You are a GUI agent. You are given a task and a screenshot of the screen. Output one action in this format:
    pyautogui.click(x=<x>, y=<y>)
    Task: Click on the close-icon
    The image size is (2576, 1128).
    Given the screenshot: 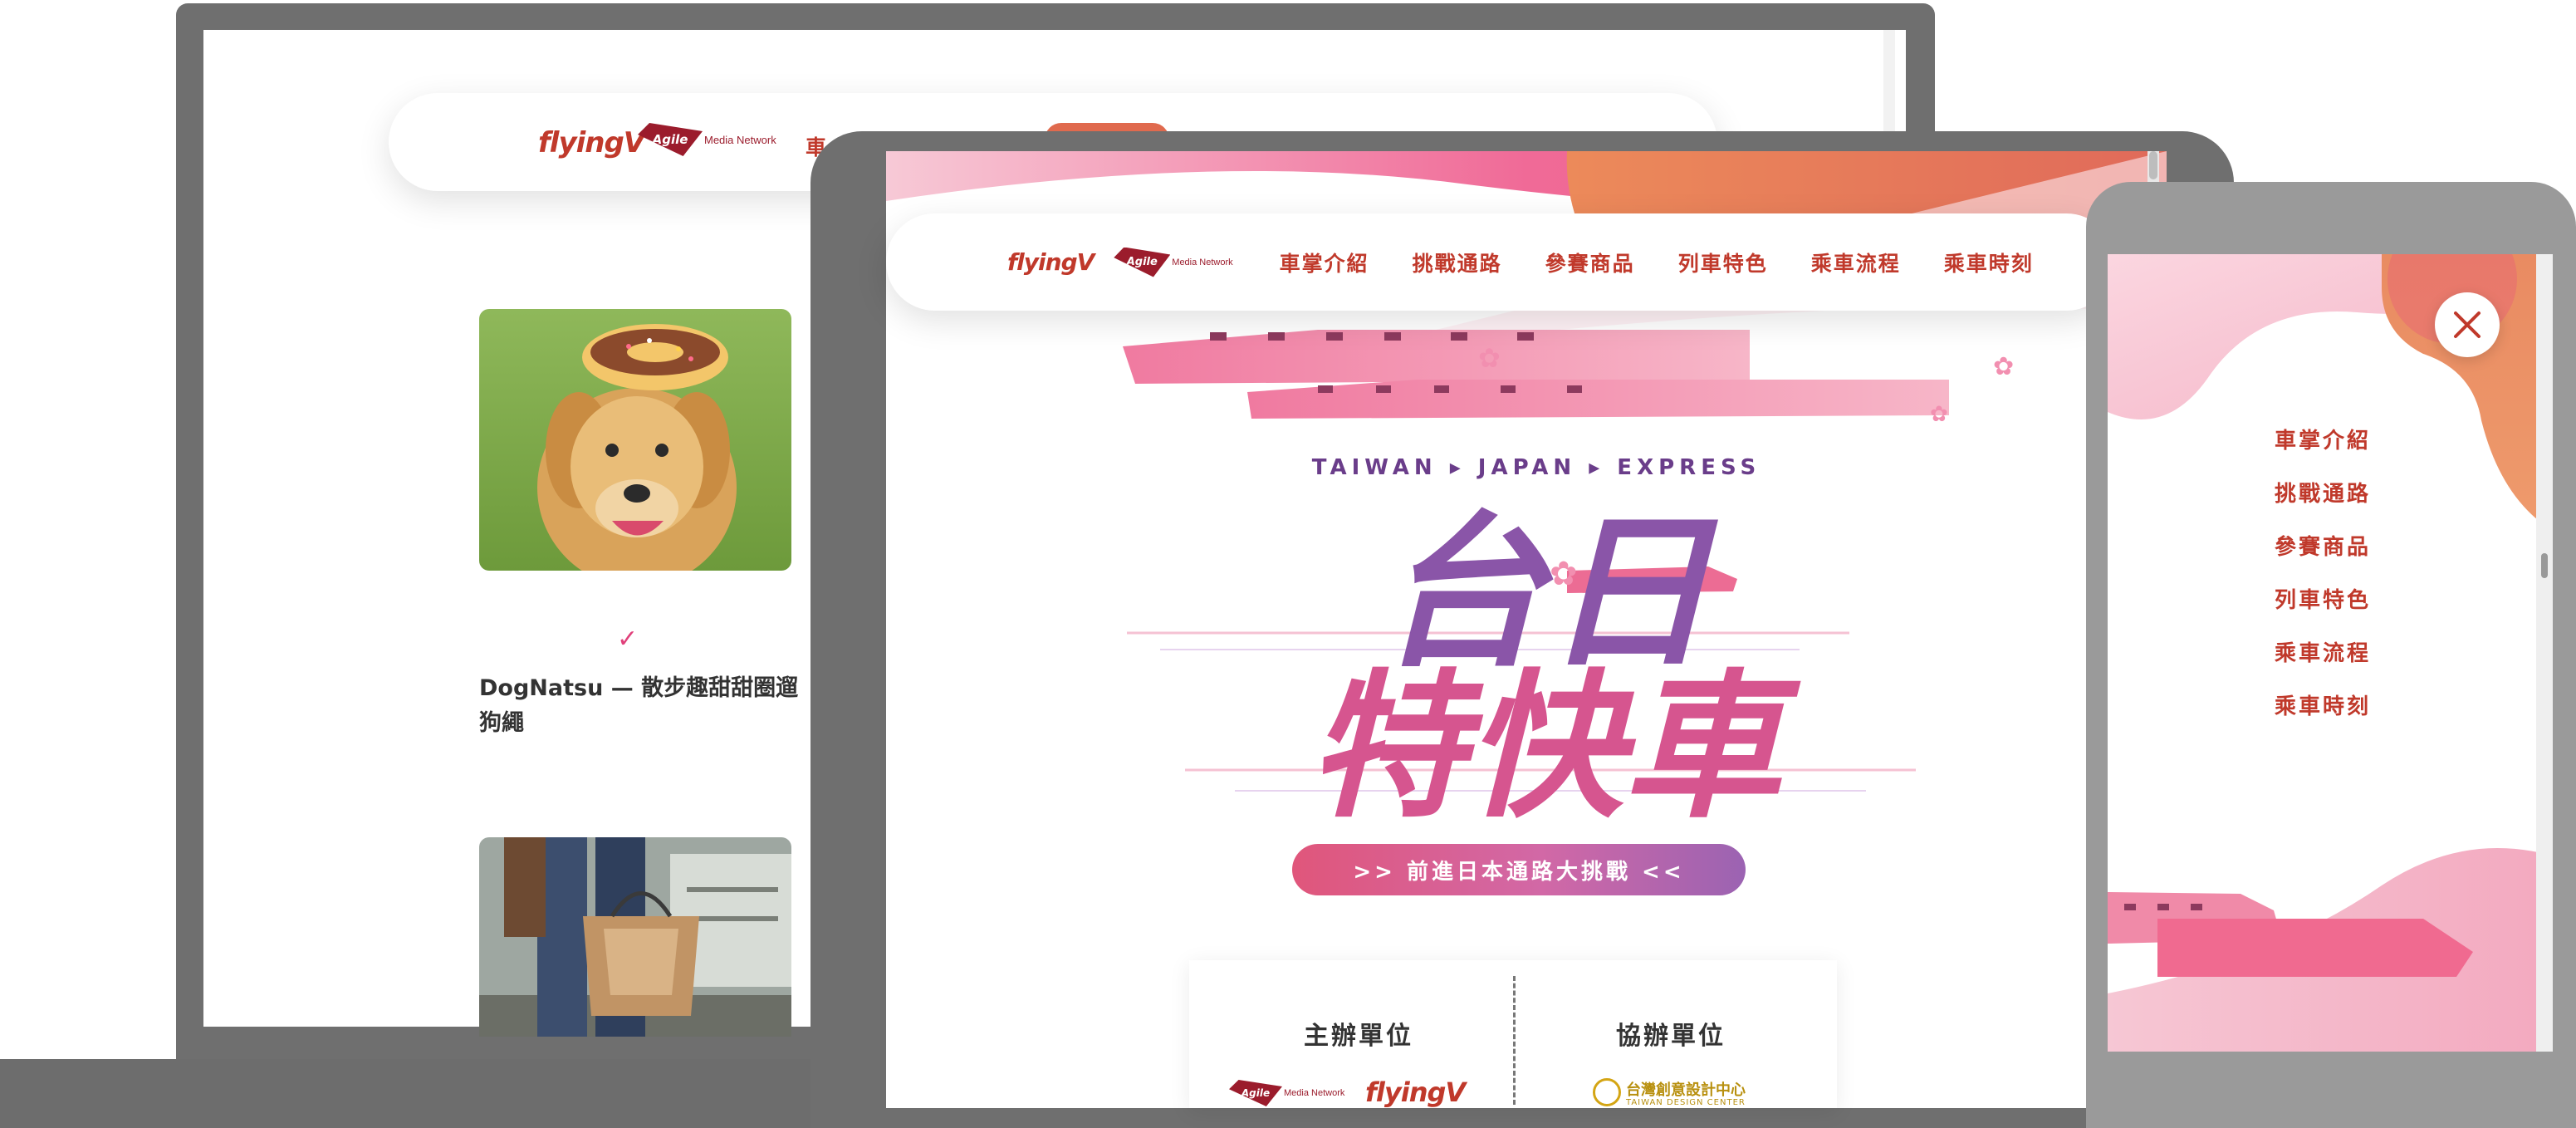 What is the action you would take?
    pyautogui.click(x=2468, y=324)
    